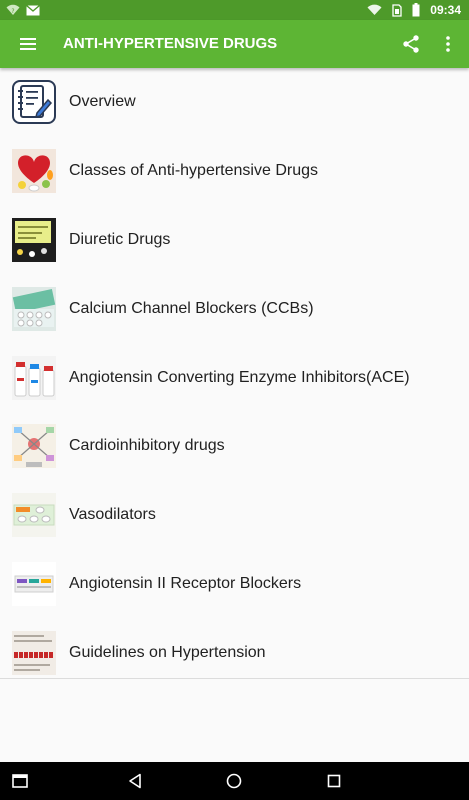 This screenshot has width=469, height=800. I want to click on nav-bar, so click(234, 781).